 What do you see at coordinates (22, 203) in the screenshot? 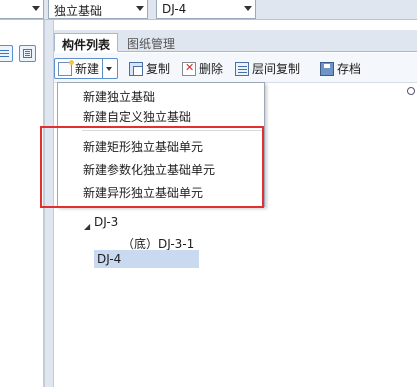
I see `left-pane` at bounding box center [22, 203].